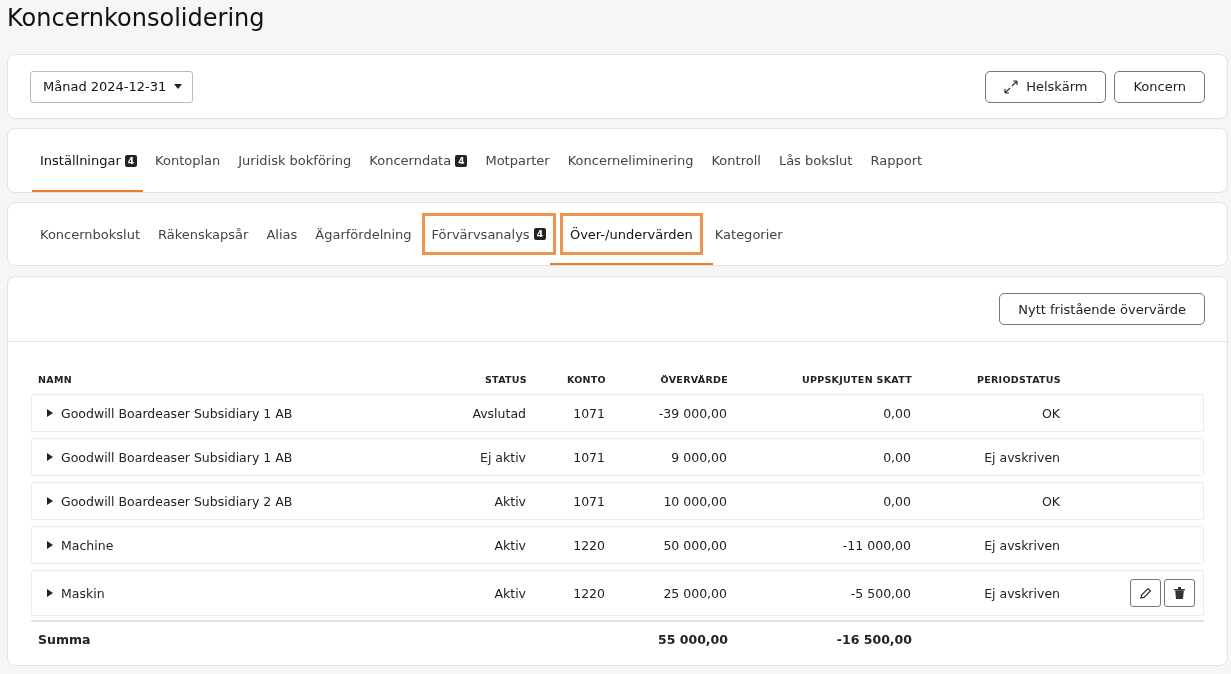 The image size is (1231, 674). Describe the element at coordinates (617, 593) in the screenshot. I see `table-row: Maskin Aktiv 1220 25 000,00 -5 500,00 Ej avskriven` at that location.